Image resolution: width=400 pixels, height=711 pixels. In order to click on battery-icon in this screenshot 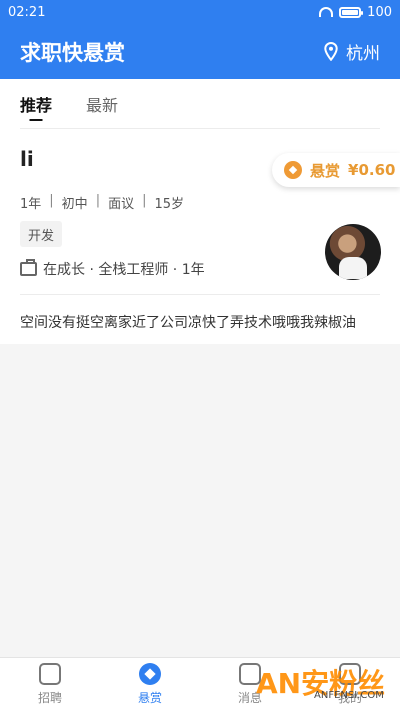, I will do `click(351, 12)`.